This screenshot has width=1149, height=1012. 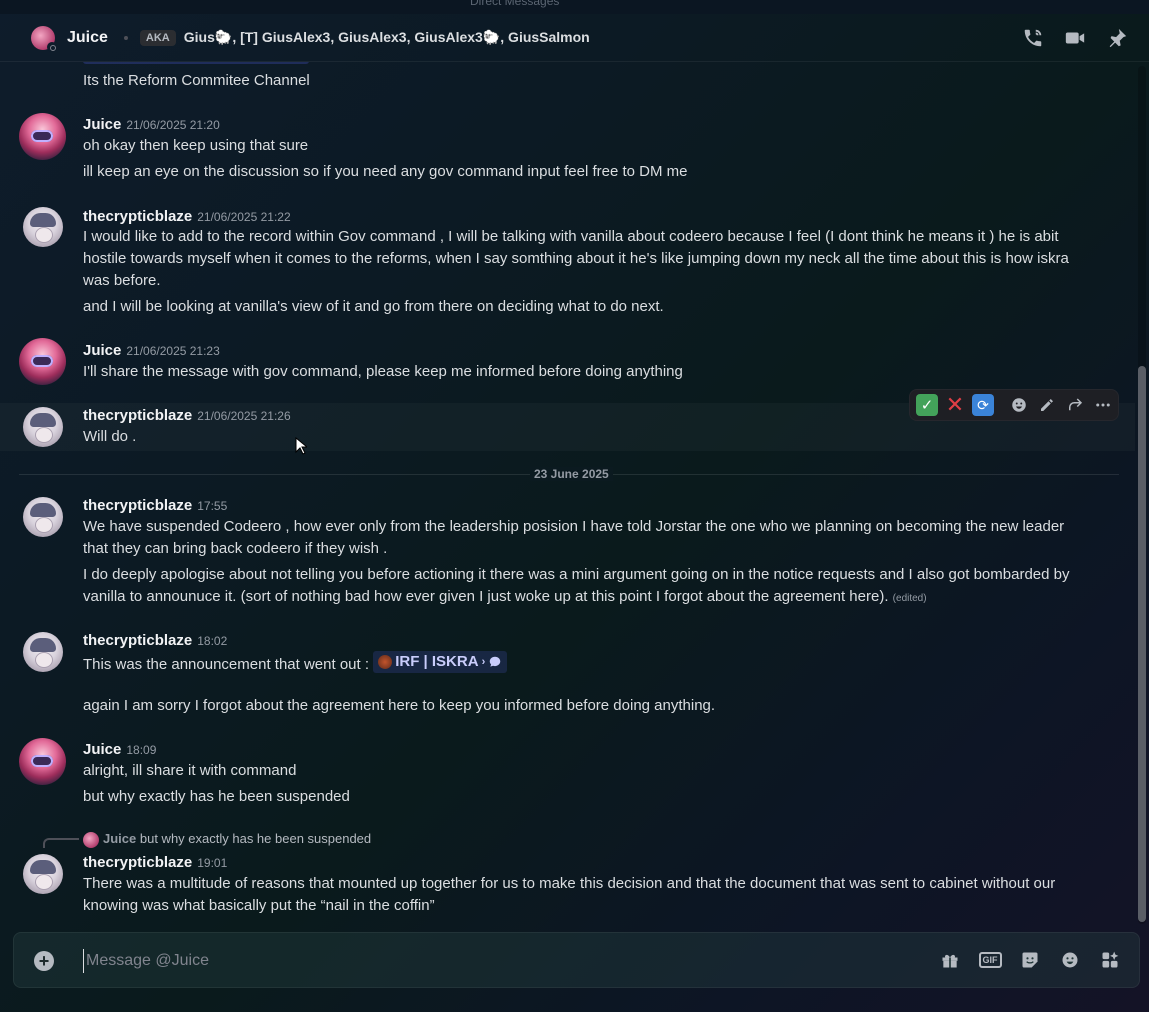 What do you see at coordinates (433, 961) in the screenshot?
I see `message-input` at bounding box center [433, 961].